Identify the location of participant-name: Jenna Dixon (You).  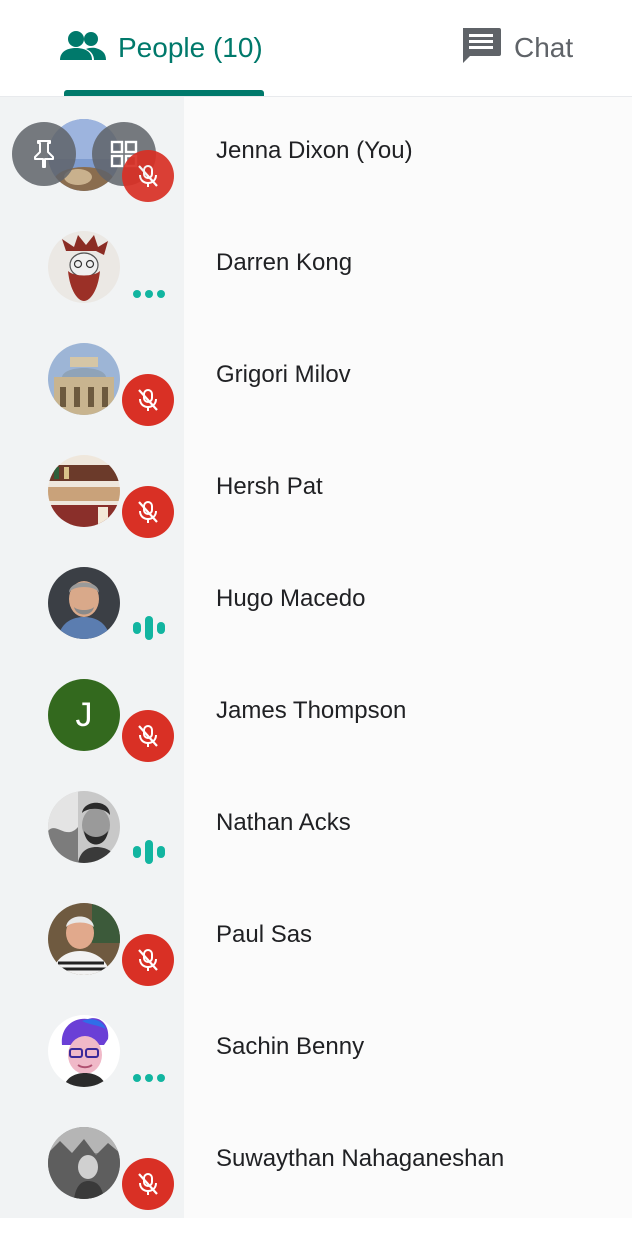
(314, 150).